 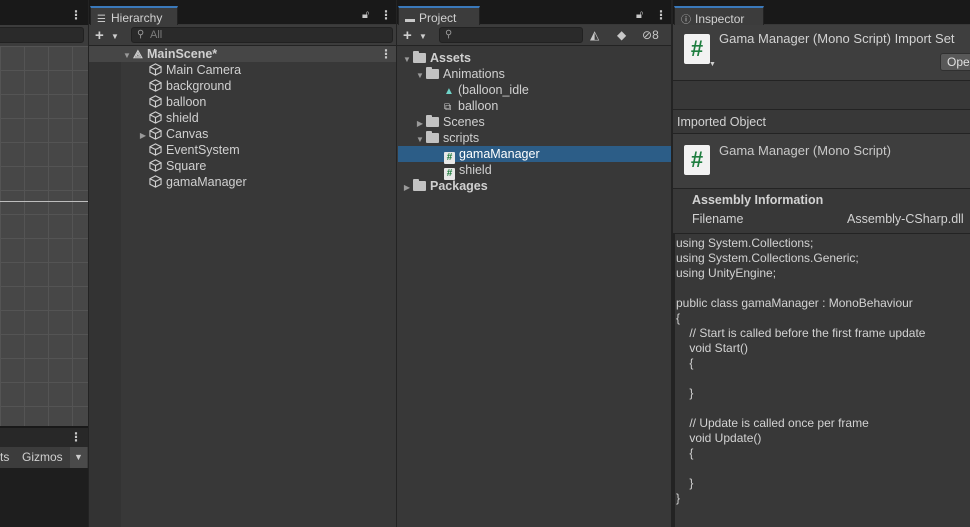 What do you see at coordinates (805, 150) in the screenshot?
I see `object-title: Gama Manager (Mono Script)` at bounding box center [805, 150].